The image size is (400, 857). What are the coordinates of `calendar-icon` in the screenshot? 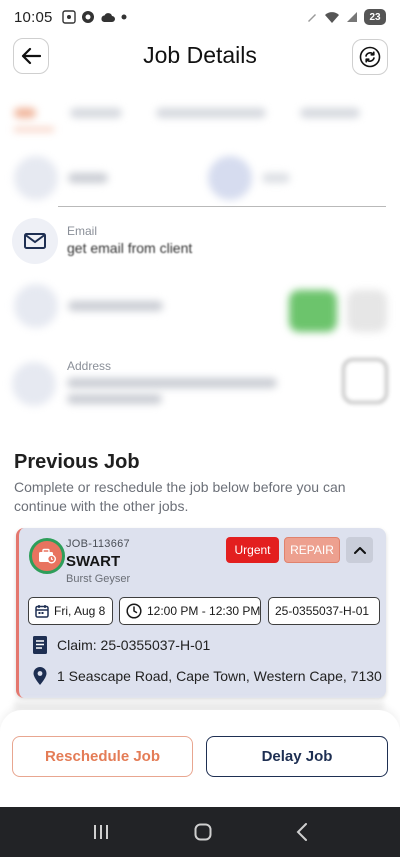 It's located at (42, 611).